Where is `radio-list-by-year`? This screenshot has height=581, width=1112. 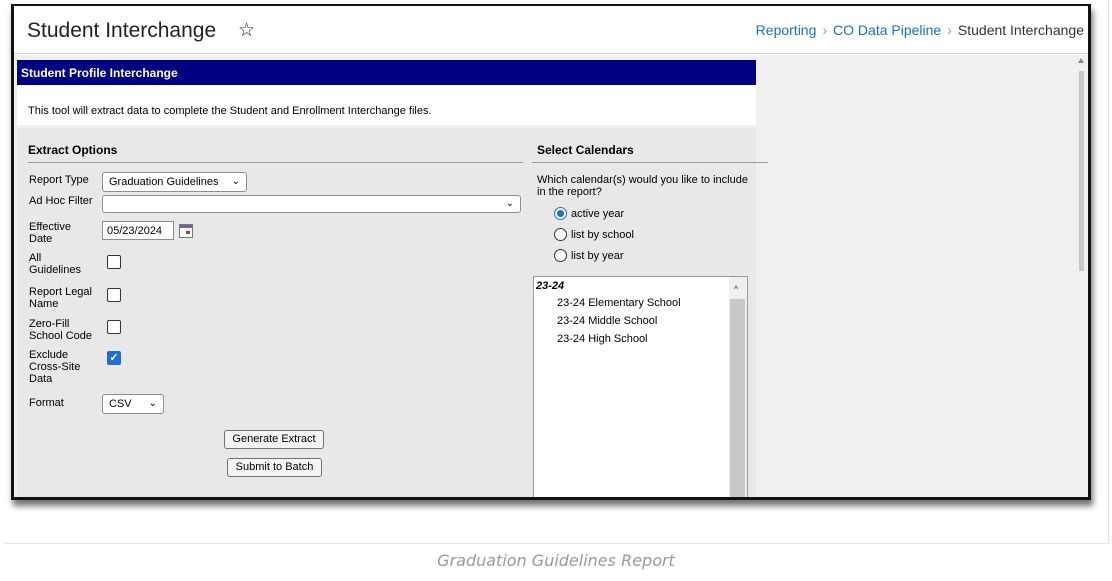 radio-list-by-year is located at coordinates (560, 255).